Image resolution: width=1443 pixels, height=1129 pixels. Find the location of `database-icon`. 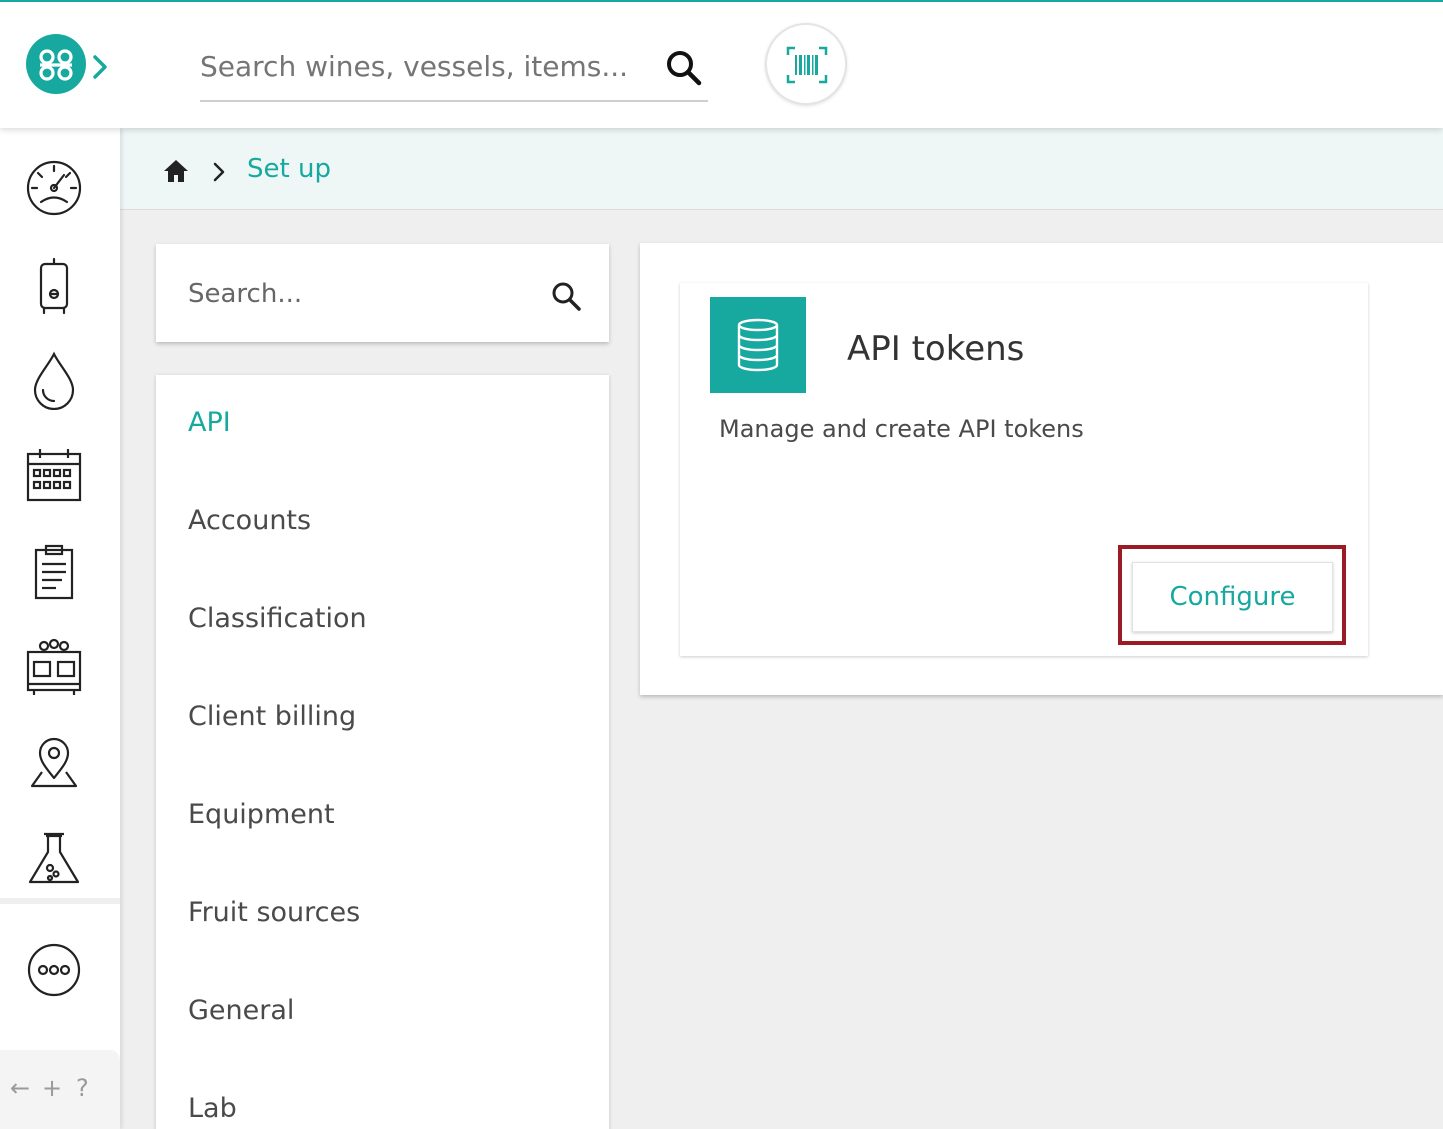

database-icon is located at coordinates (758, 345).